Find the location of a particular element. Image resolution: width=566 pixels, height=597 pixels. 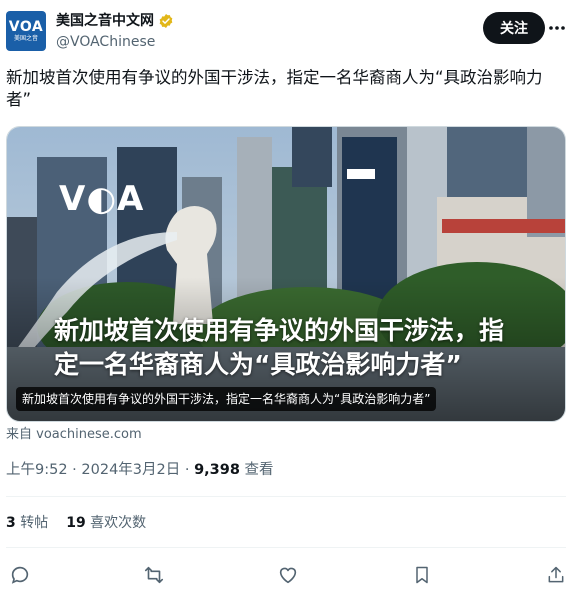

avatar: VOA 美国之音 is located at coordinates (26, 31).